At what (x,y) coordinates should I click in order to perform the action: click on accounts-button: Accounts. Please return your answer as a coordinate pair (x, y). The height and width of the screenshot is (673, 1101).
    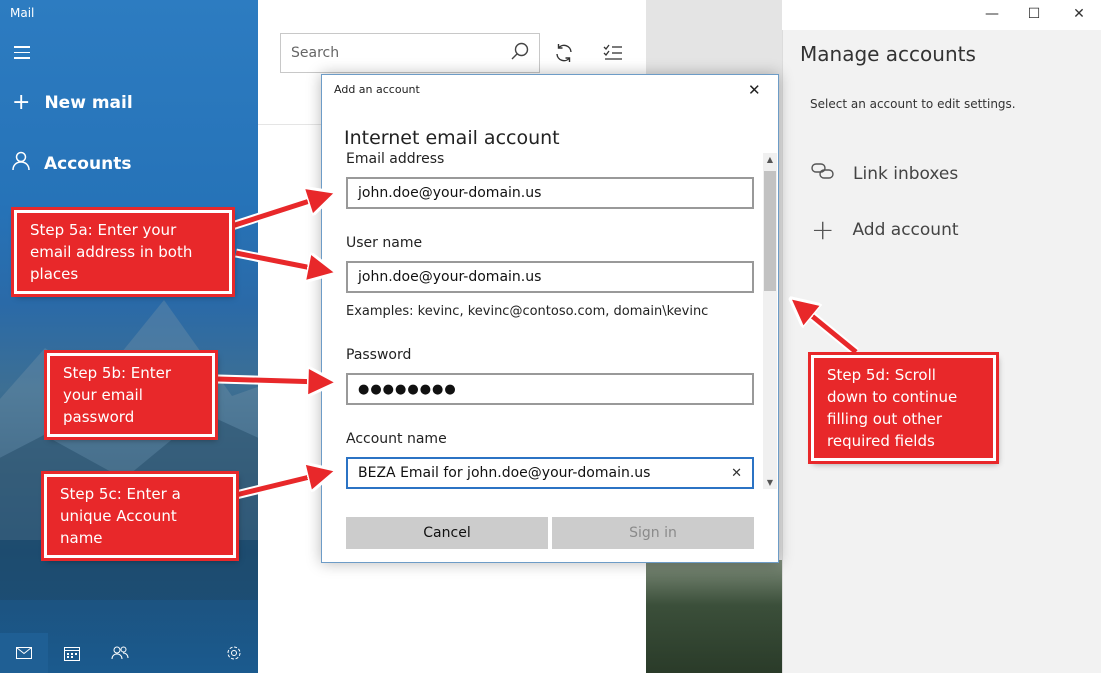
    Looking at the image, I should click on (71, 163).